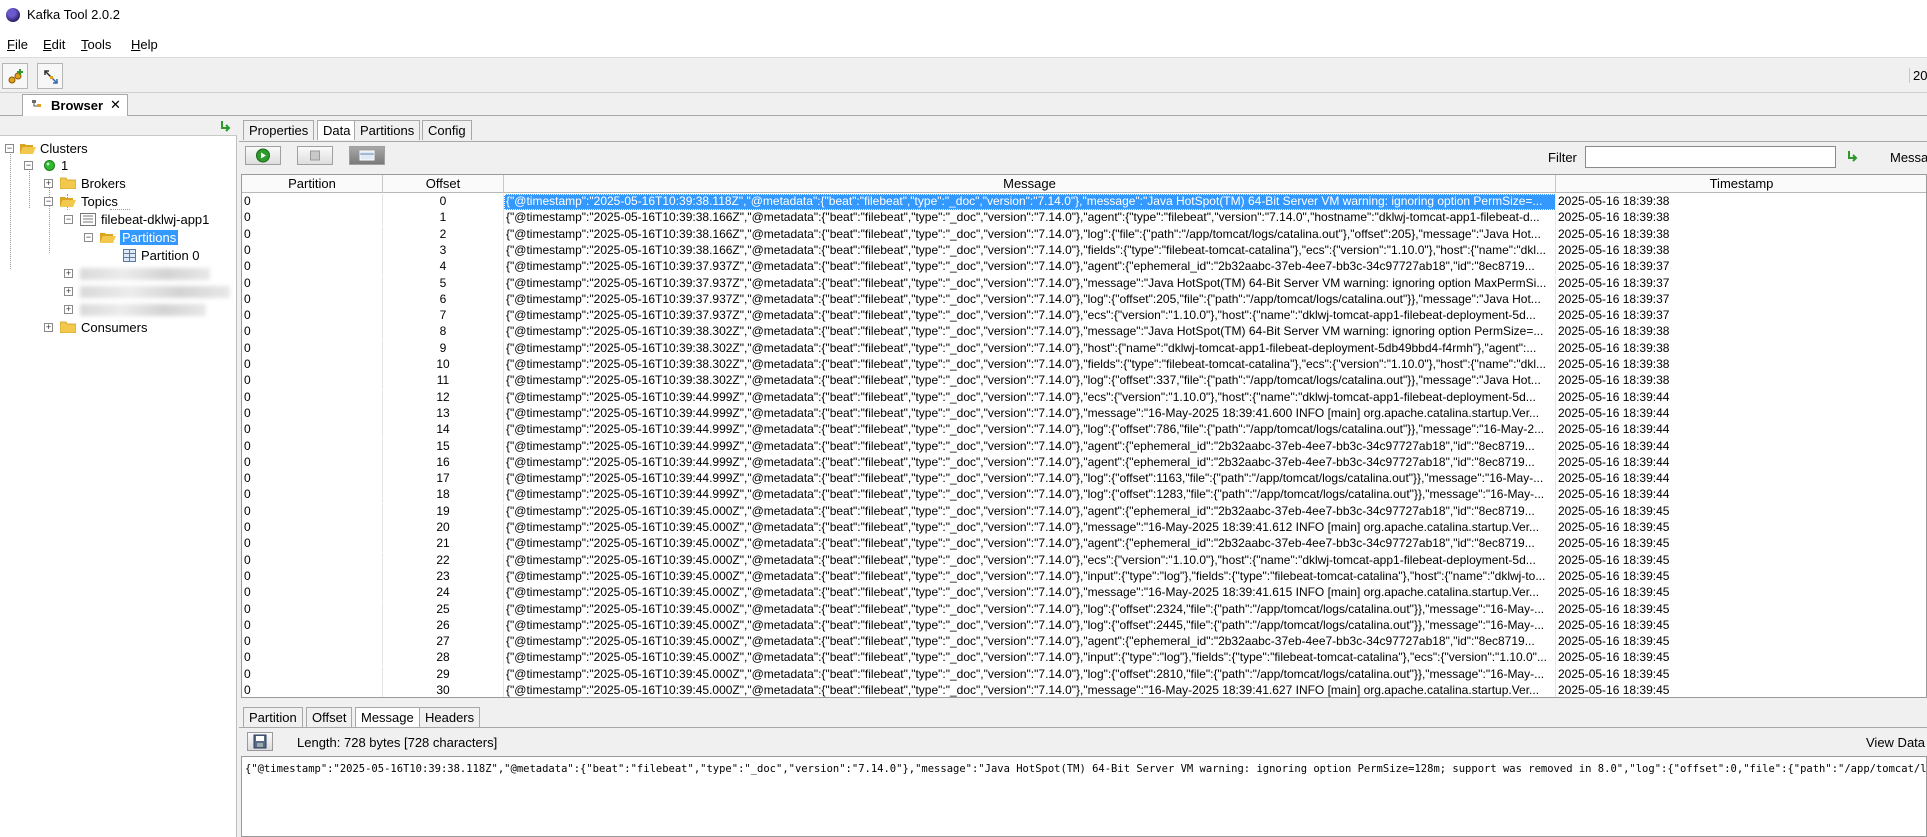 The width and height of the screenshot is (1927, 837). I want to click on cell-offset: 4, so click(443, 267).